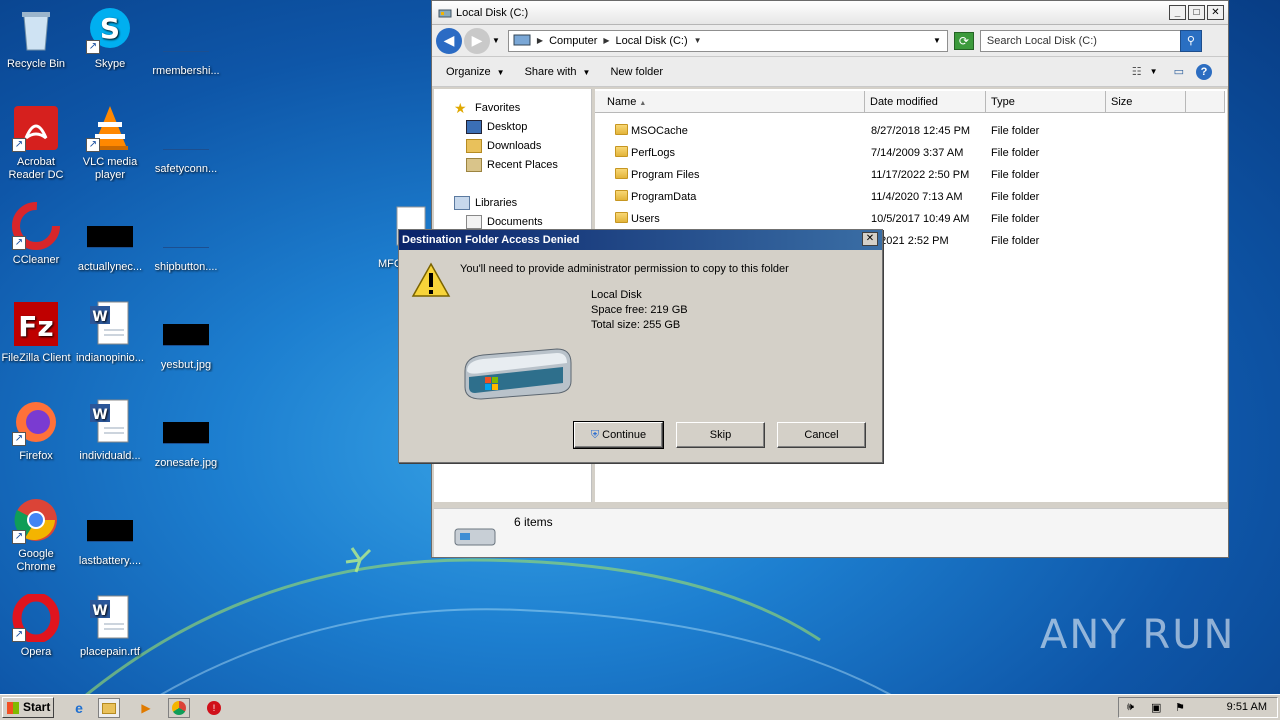 The image size is (1280, 720). What do you see at coordinates (491, 240) in the screenshot?
I see `dialog-title: Destination Folder Access Denied` at bounding box center [491, 240].